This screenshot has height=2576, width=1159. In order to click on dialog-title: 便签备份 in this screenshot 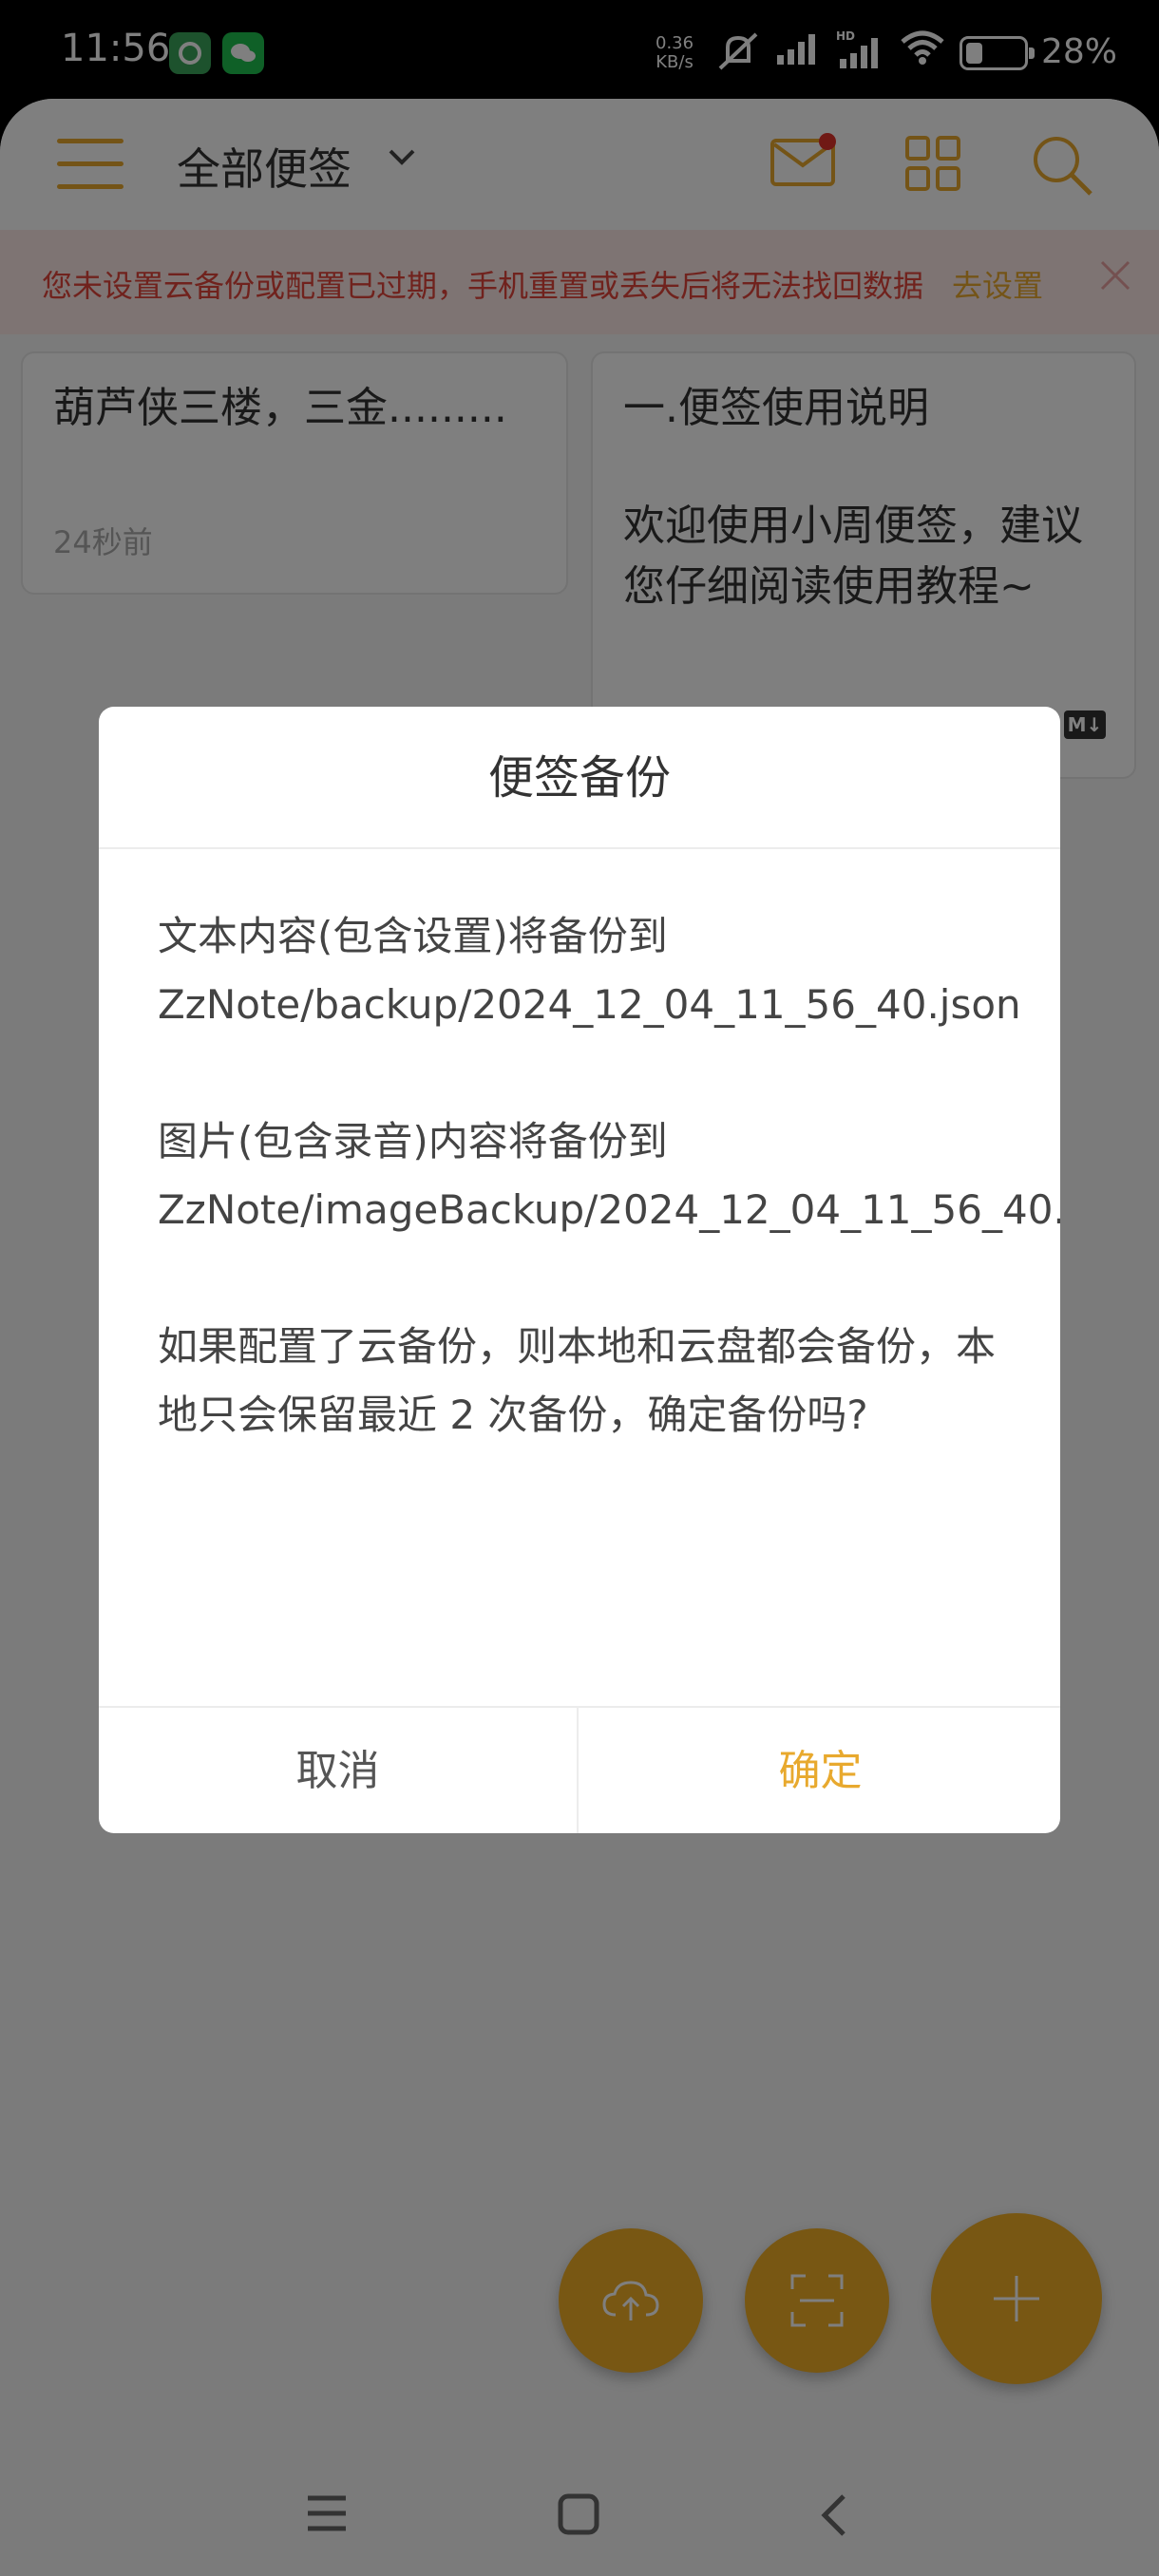, I will do `click(579, 778)`.